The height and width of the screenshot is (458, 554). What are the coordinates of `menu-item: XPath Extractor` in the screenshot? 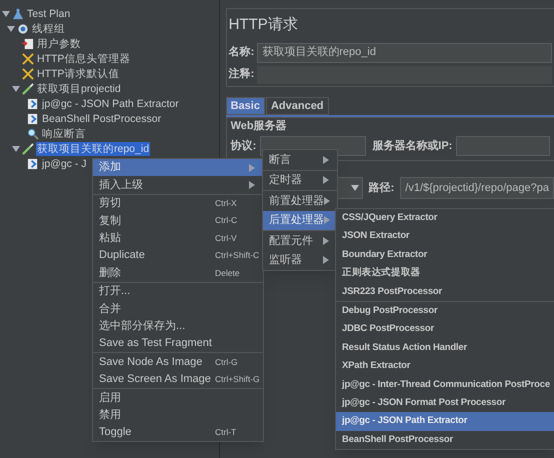 It's located at (445, 366).